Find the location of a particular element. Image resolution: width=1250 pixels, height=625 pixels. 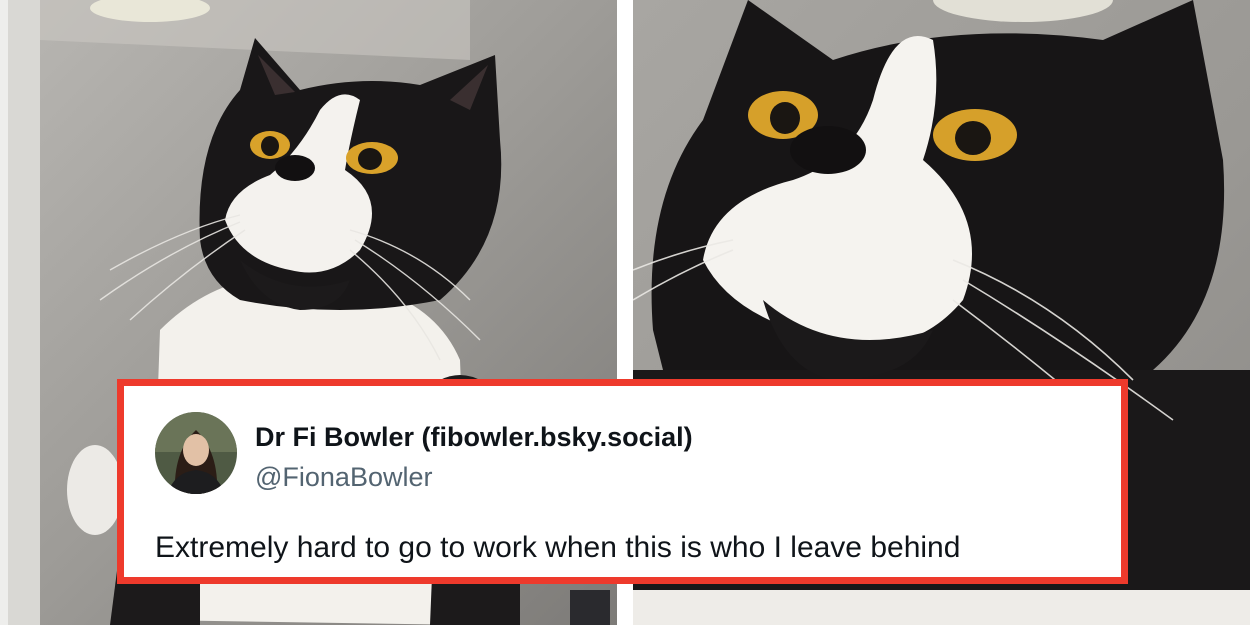

avatar-image is located at coordinates (196, 453).